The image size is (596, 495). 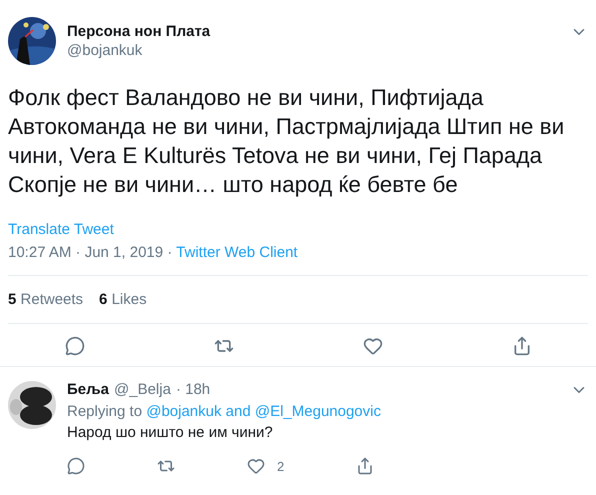 I want to click on reply-author-handle: @_Belja, so click(x=142, y=390).